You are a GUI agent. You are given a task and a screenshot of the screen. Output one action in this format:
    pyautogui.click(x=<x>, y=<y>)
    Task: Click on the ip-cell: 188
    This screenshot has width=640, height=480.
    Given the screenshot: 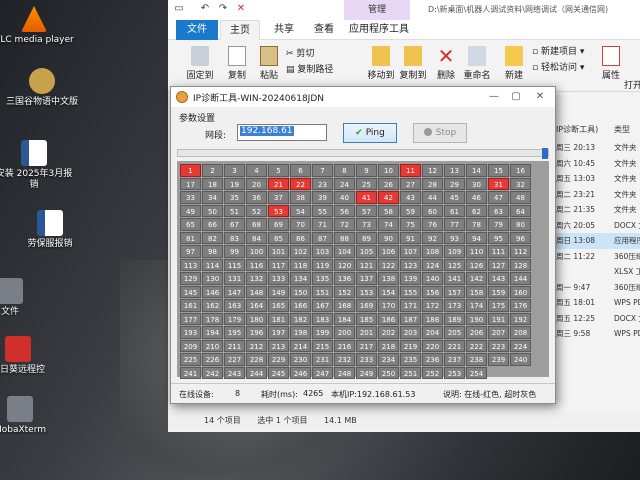 What is the action you would take?
    pyautogui.click(x=432, y=318)
    